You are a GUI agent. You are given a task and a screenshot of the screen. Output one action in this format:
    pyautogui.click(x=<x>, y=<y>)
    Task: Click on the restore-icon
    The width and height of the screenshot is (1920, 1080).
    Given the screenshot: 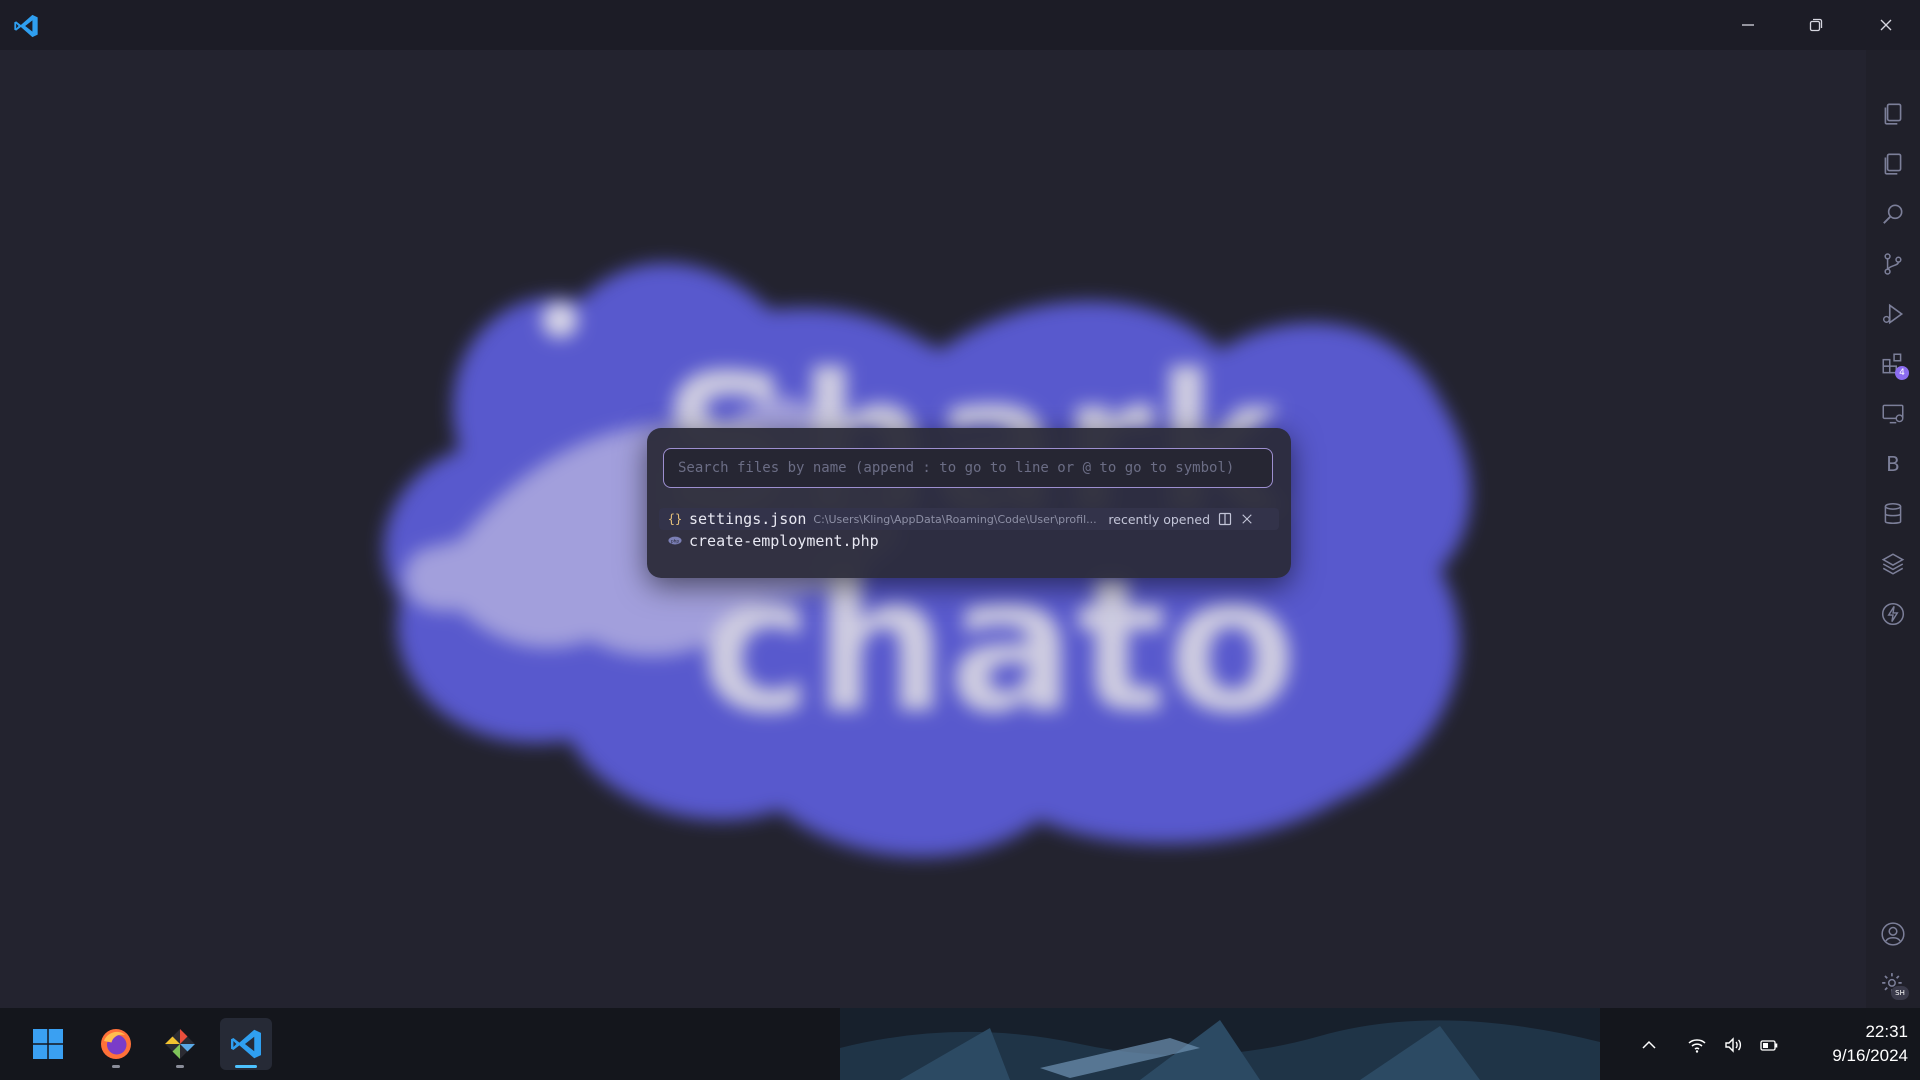 What is the action you would take?
    pyautogui.click(x=1816, y=25)
    